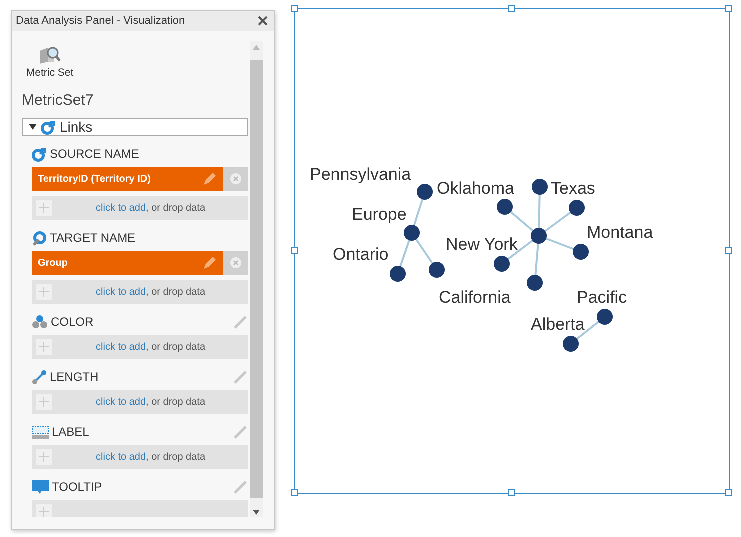  Describe the element at coordinates (77, 487) in the screenshot. I see `section-label: TOOLTIP` at that location.